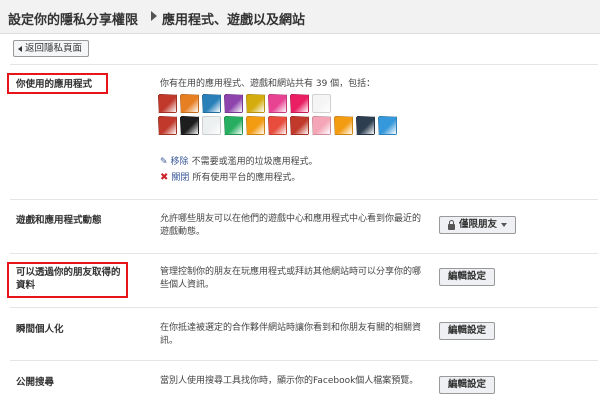 The height and width of the screenshot is (405, 600). What do you see at coordinates (68, 272) in the screenshot?
I see `section-title-line: 可以透過你的朋友取得的` at bounding box center [68, 272].